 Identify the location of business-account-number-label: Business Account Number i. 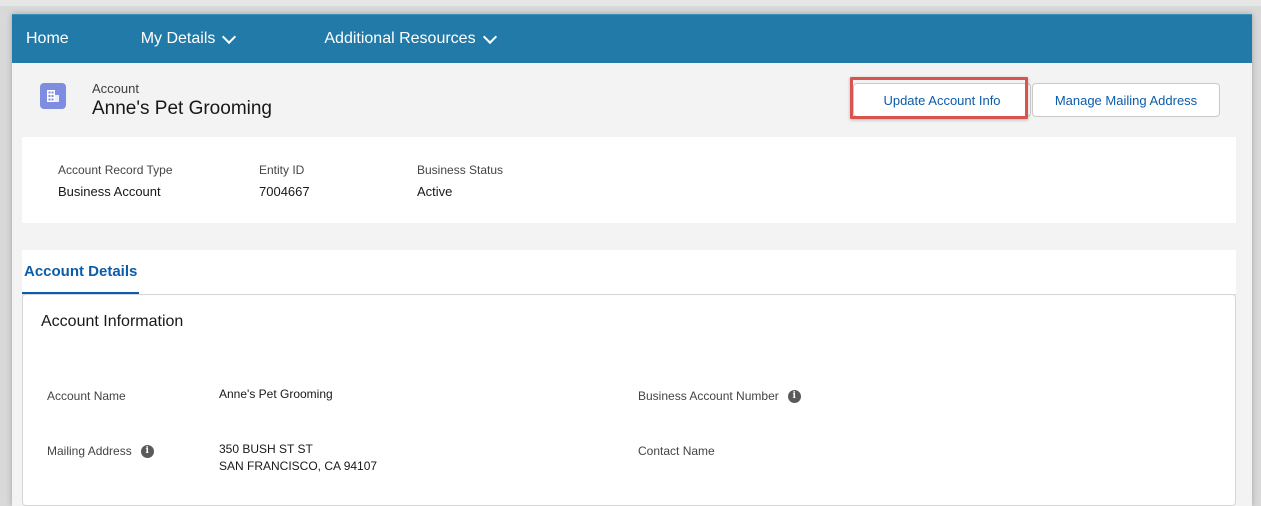
(719, 396).